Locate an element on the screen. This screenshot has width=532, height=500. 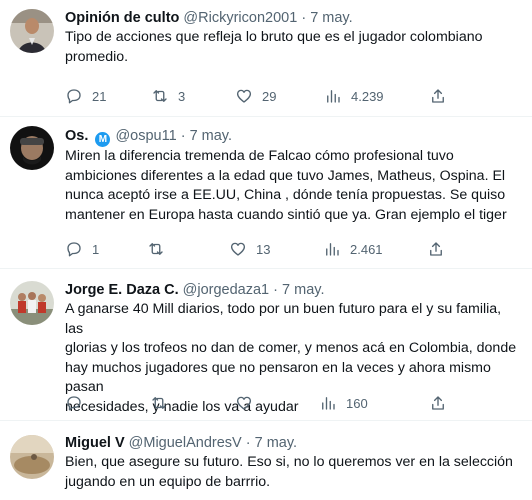
views-button: 2.461 is located at coordinates (353, 249).